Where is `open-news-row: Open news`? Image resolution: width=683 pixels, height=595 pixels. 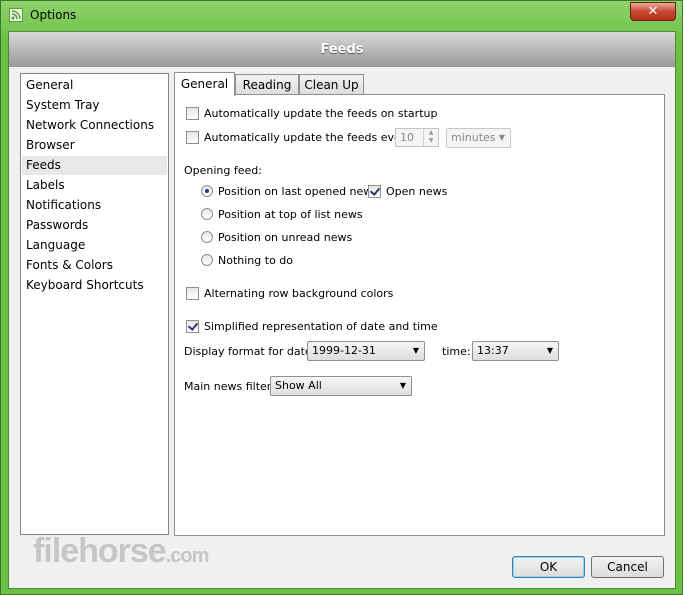
open-news-row: Open news is located at coordinates (408, 191).